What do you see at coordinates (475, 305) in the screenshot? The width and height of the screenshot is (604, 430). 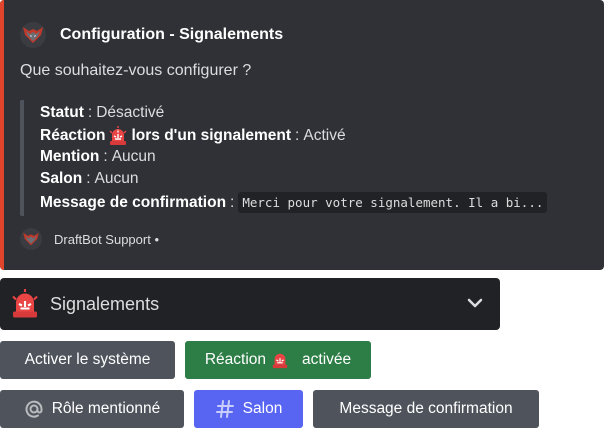 I see `chevron-down-icon` at bounding box center [475, 305].